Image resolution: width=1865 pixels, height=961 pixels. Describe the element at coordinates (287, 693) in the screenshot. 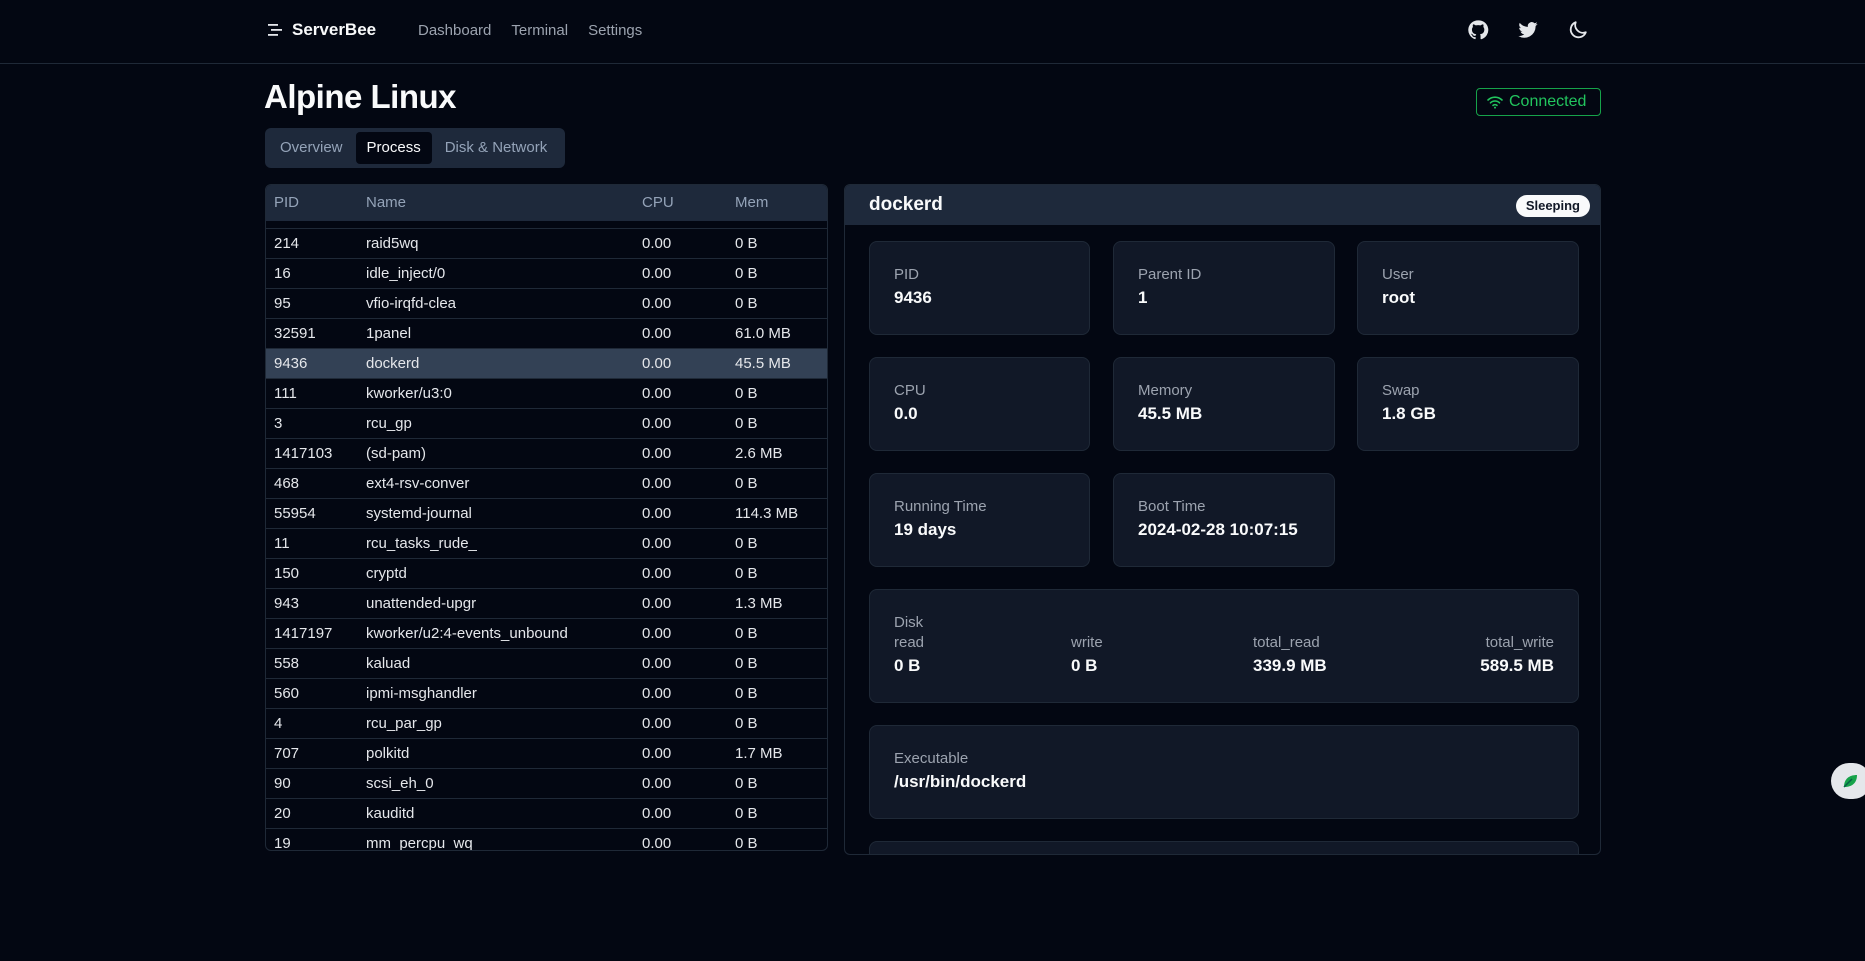

I see `cell-pid: 560` at that location.